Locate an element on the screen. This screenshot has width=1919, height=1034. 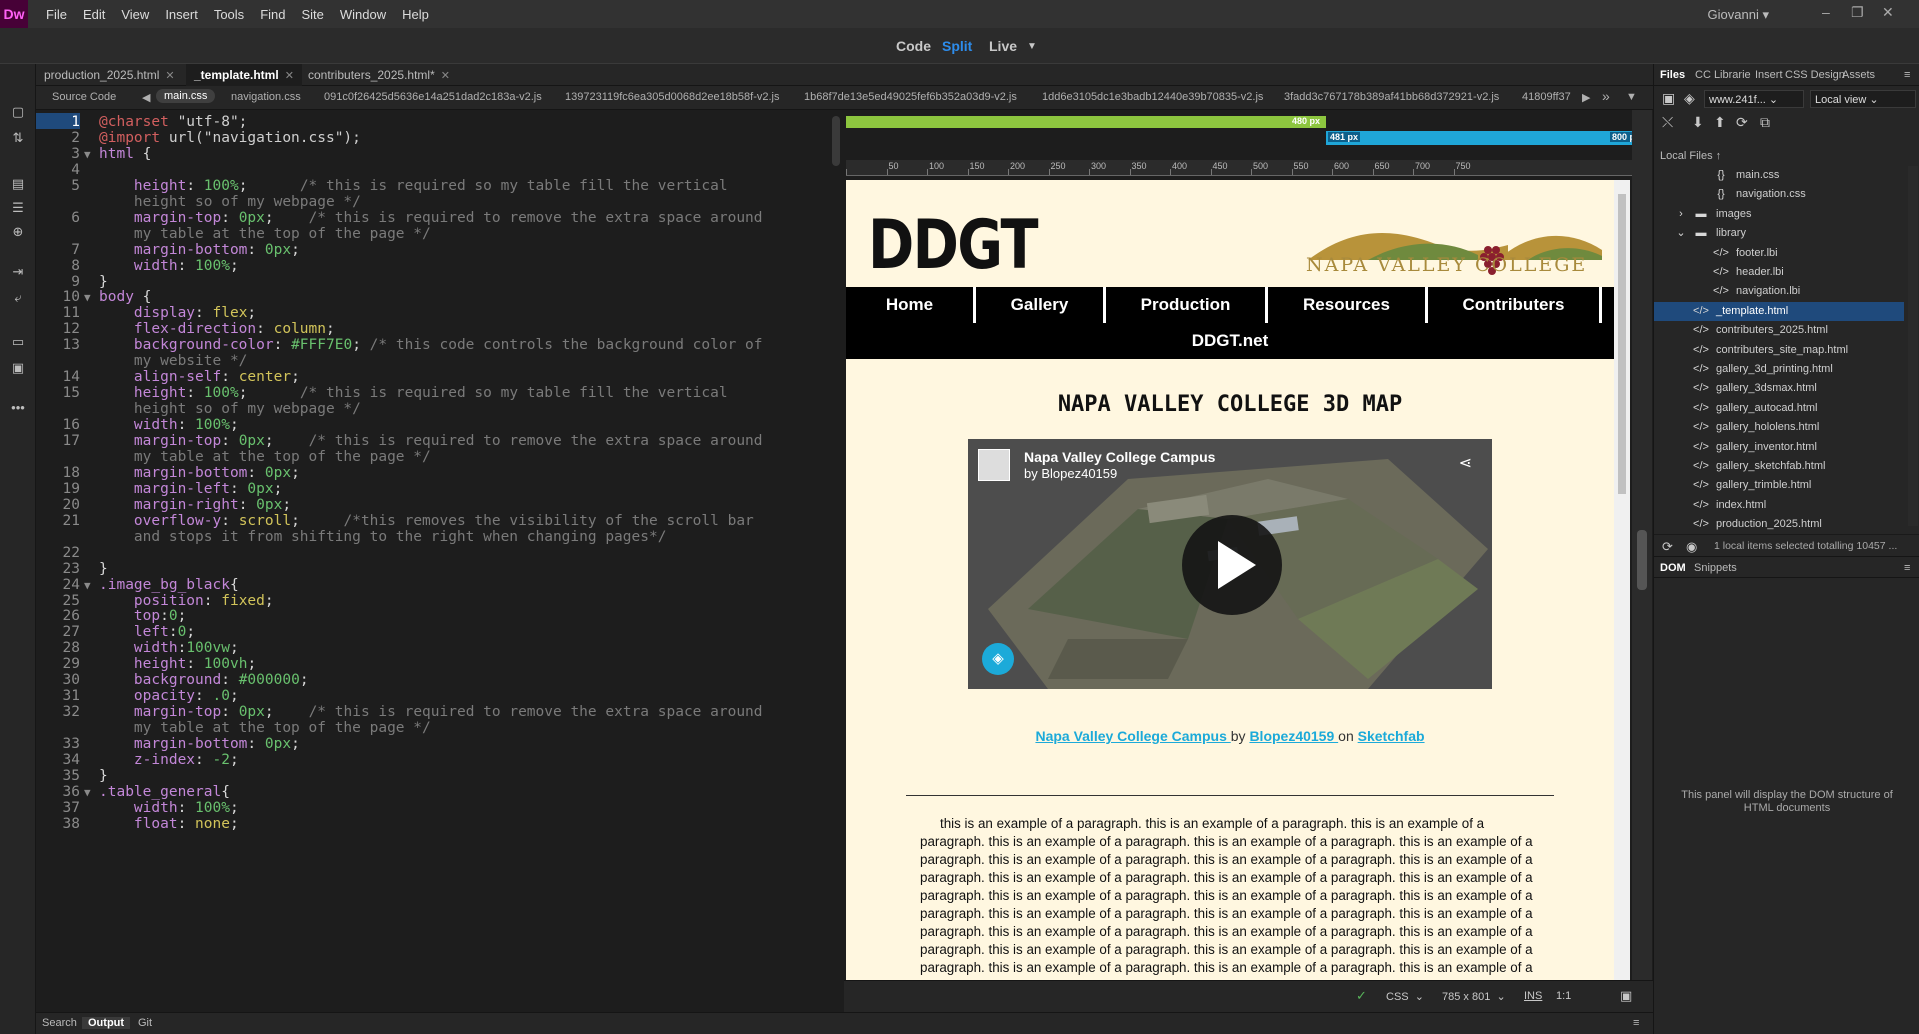
file-tree-scrollbar is located at coordinates (1913, 346).